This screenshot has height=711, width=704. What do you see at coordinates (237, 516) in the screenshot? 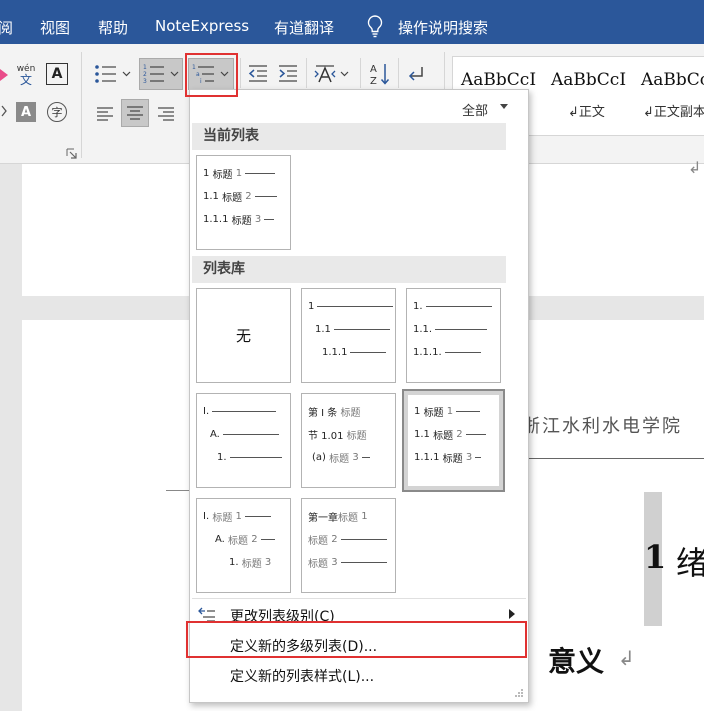
I see `tile-row: I. 标题 1` at bounding box center [237, 516].